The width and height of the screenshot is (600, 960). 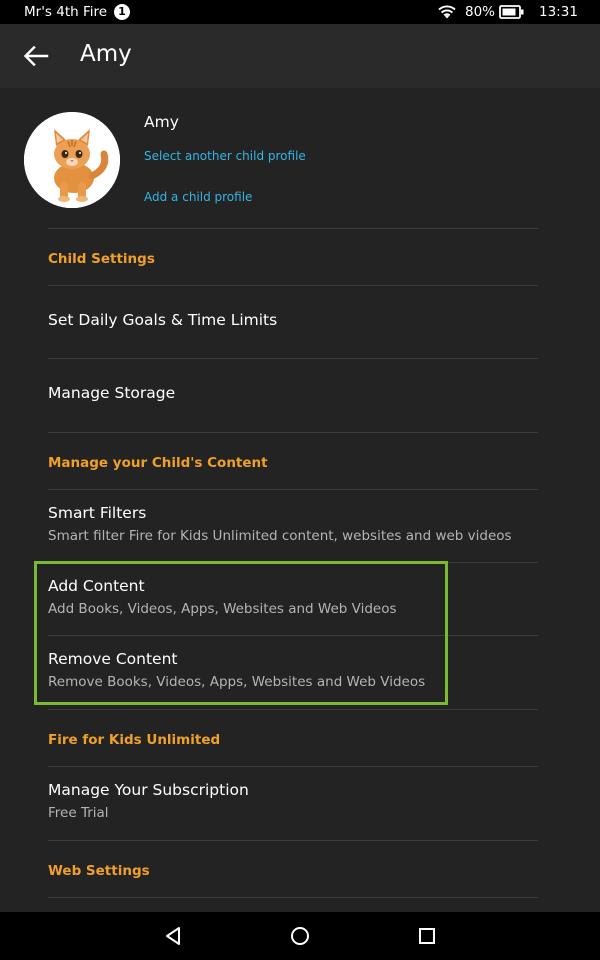 What do you see at coordinates (512, 14) in the screenshot?
I see `battery-icon` at bounding box center [512, 14].